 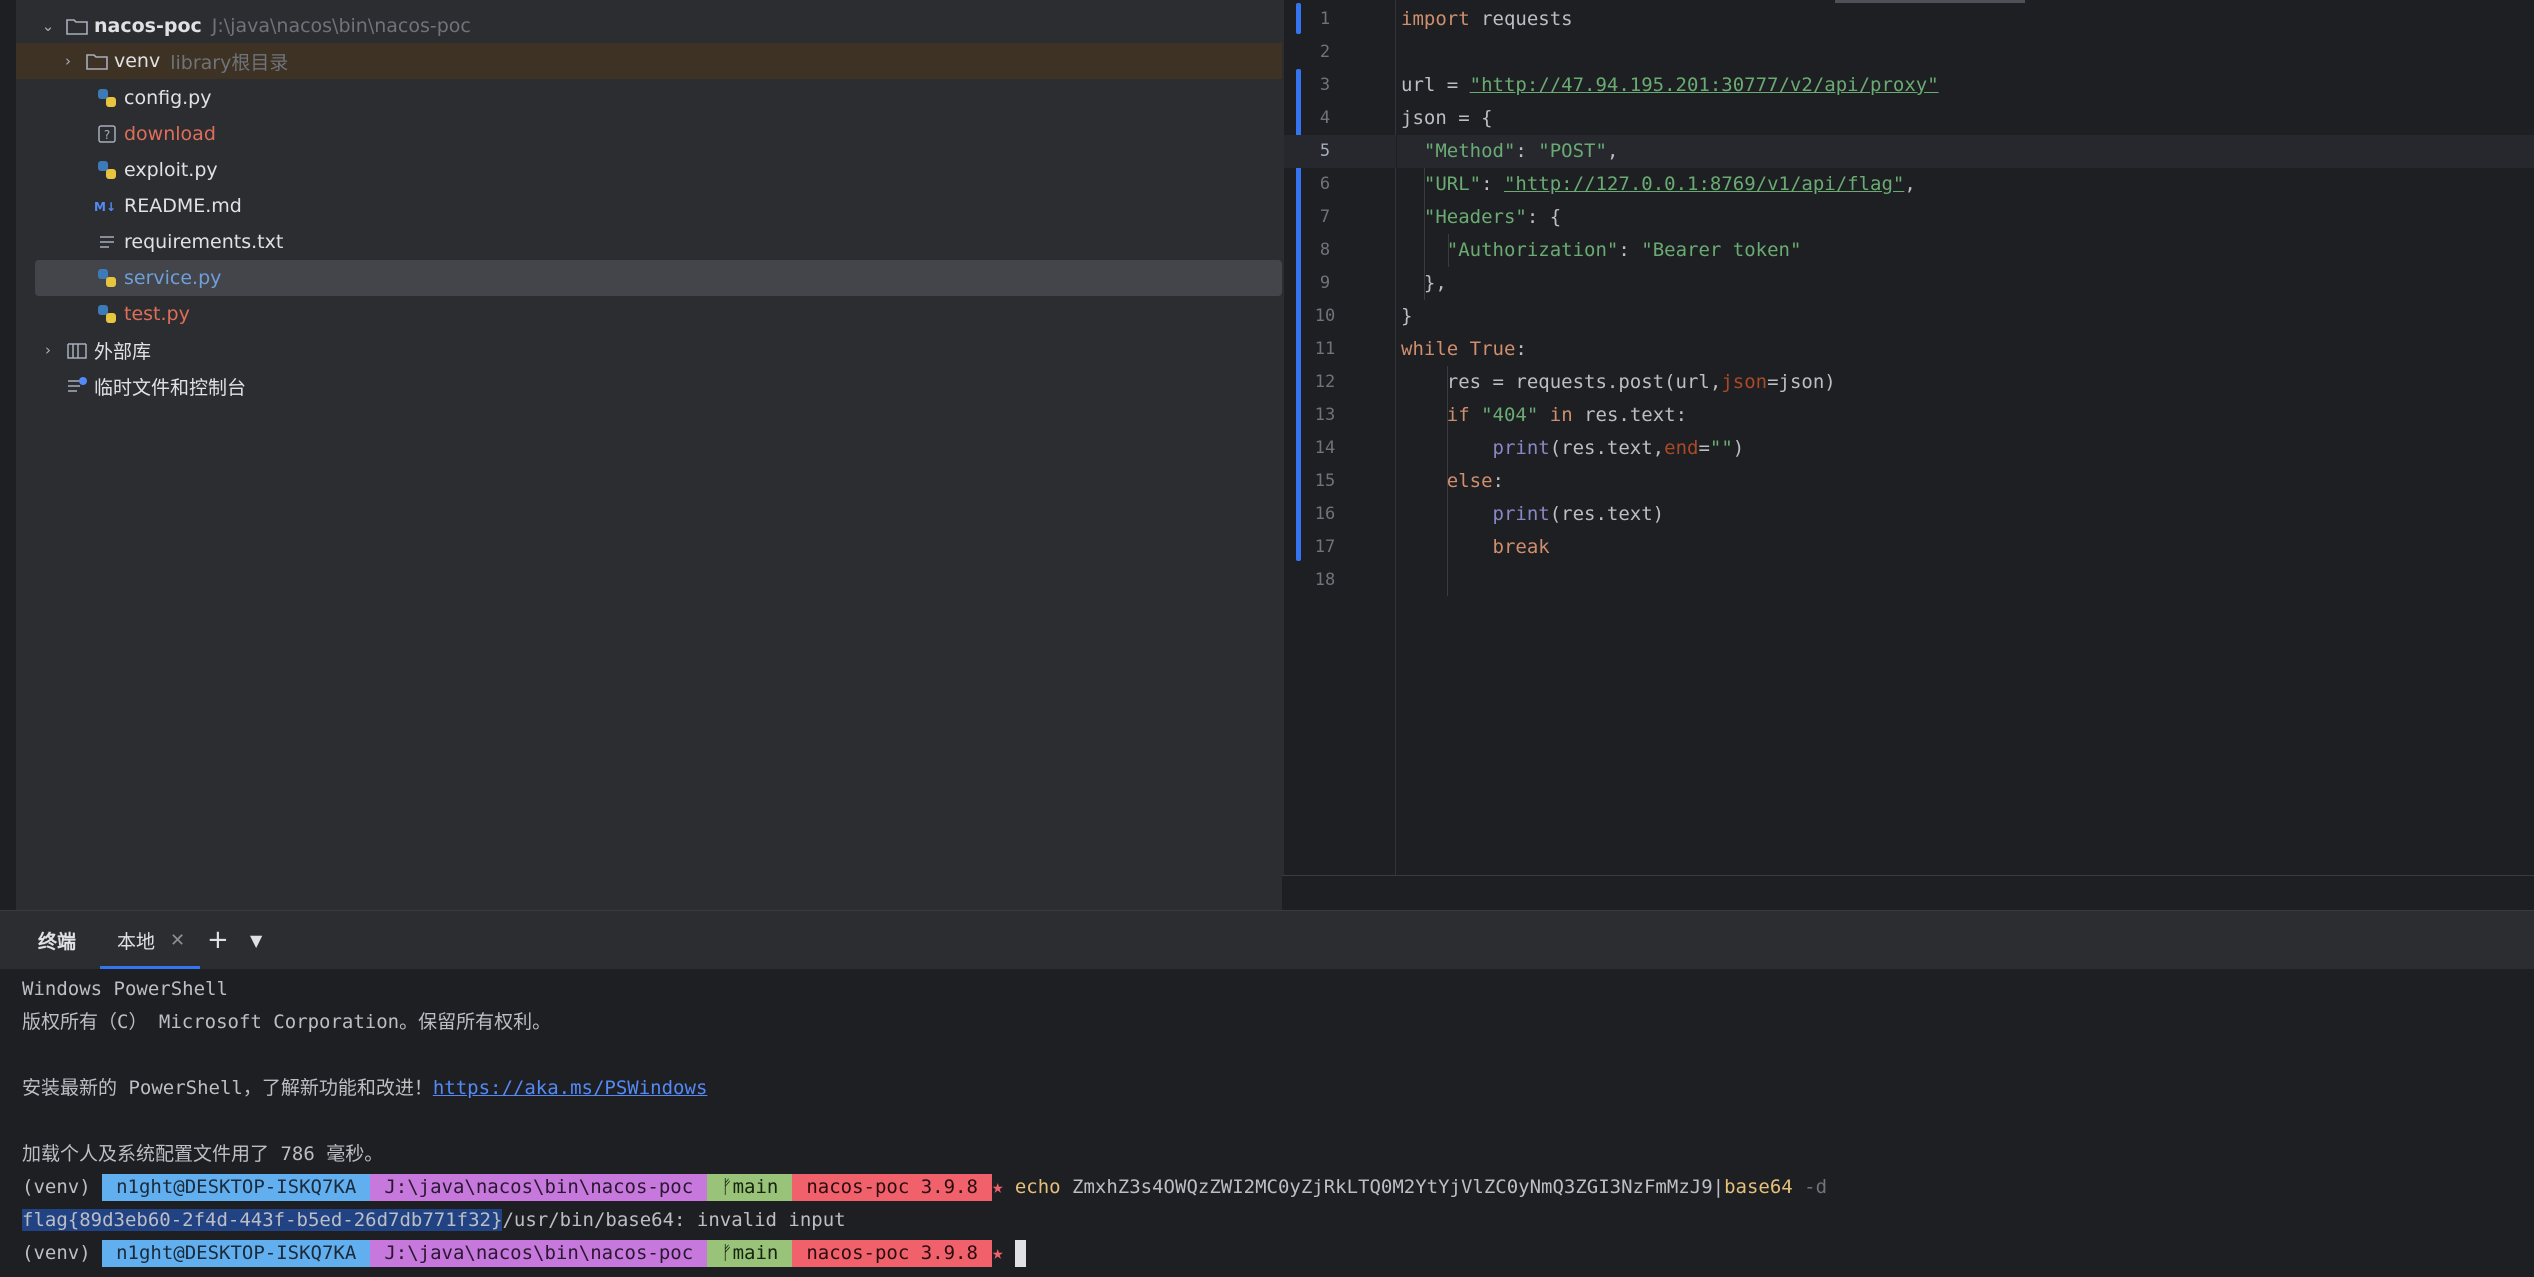 I want to click on code-line: print(res.text,end=""), so click(x=1965, y=448).